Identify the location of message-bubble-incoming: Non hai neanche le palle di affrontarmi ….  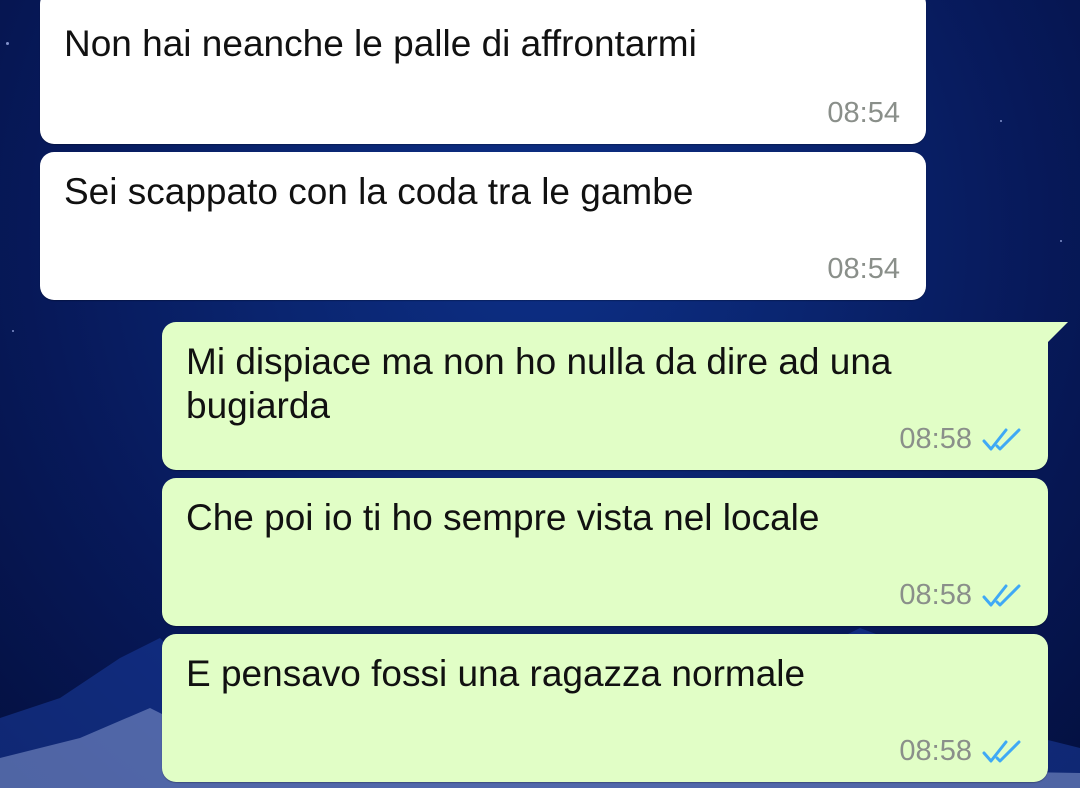
(483, 72).